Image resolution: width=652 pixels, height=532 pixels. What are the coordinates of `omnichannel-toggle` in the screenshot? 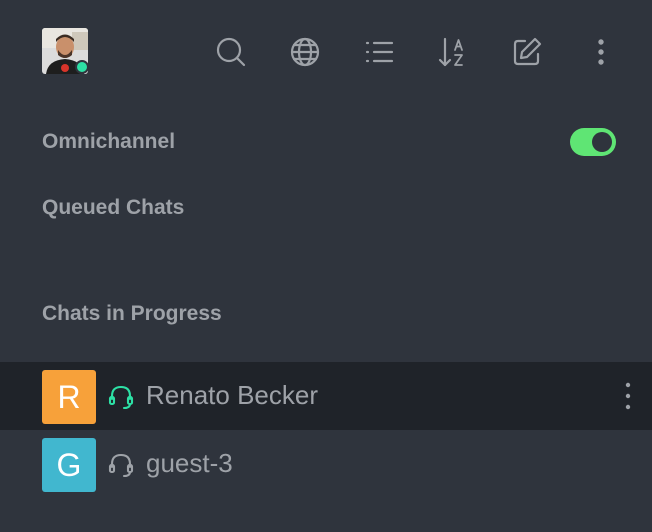 It's located at (593, 142).